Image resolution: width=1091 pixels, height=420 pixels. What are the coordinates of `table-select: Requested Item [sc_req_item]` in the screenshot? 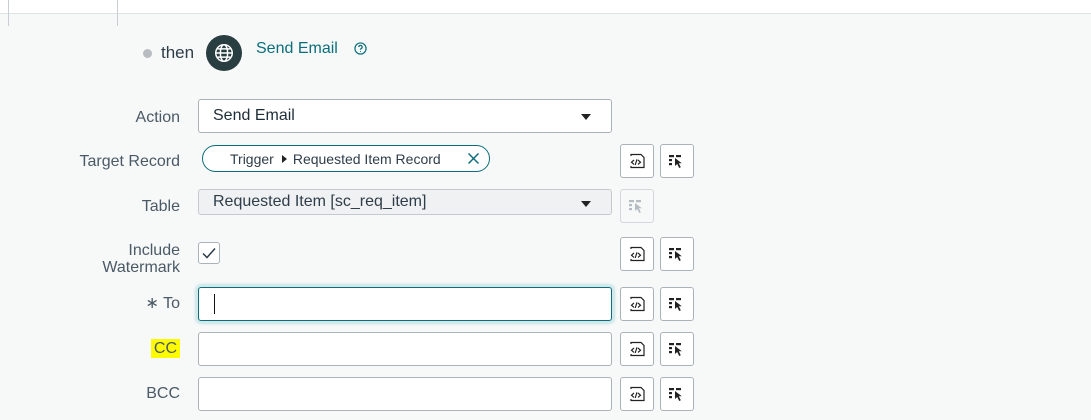 It's located at (405, 202).